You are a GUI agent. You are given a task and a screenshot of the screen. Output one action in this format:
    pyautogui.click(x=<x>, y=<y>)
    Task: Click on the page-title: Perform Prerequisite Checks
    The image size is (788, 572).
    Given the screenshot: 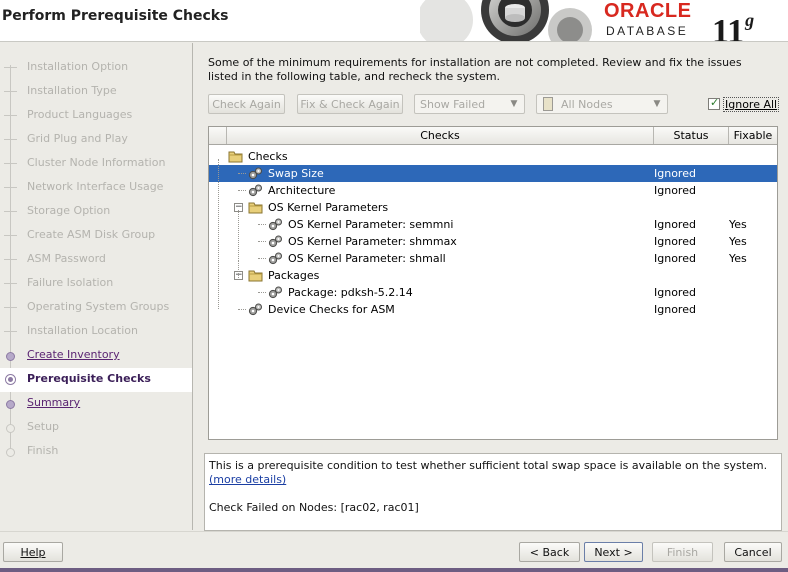 What is the action you would take?
    pyautogui.click(x=115, y=16)
    